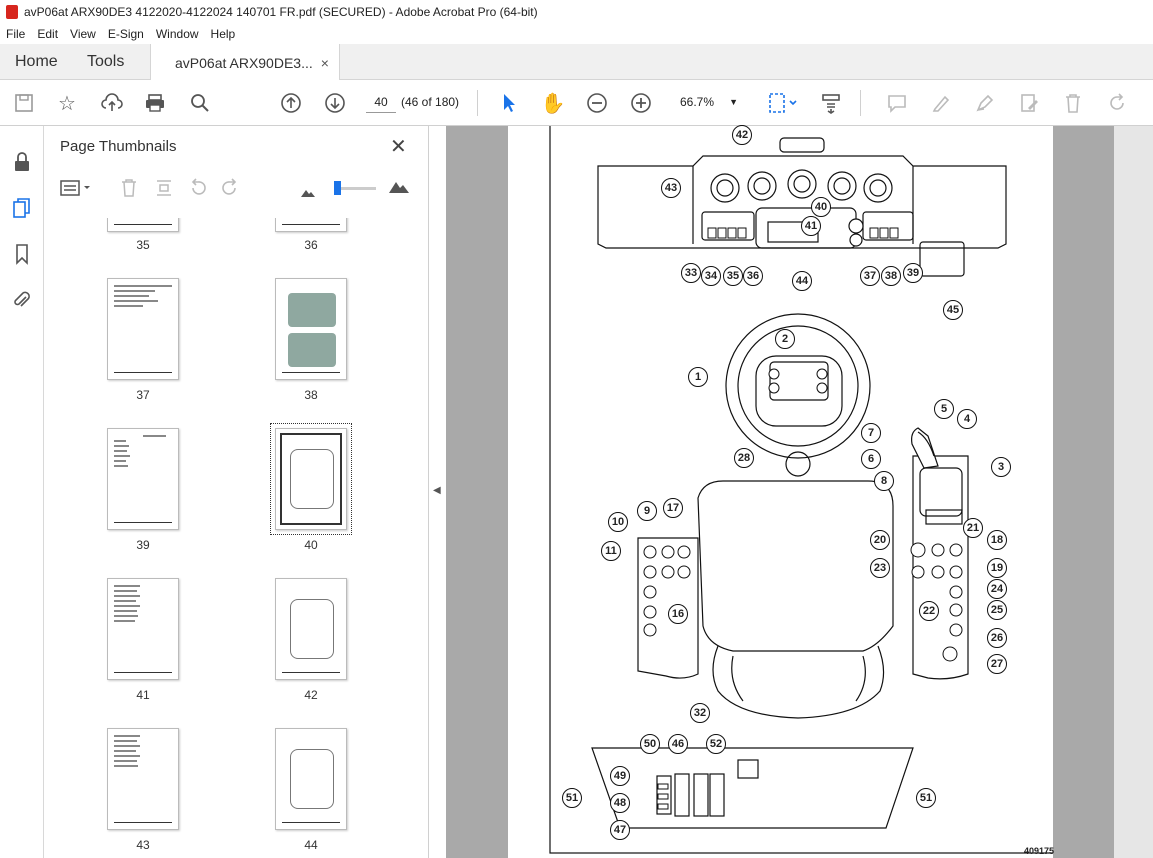 This screenshot has width=1153, height=858. I want to click on sign-pen-icon, so click(985, 103).